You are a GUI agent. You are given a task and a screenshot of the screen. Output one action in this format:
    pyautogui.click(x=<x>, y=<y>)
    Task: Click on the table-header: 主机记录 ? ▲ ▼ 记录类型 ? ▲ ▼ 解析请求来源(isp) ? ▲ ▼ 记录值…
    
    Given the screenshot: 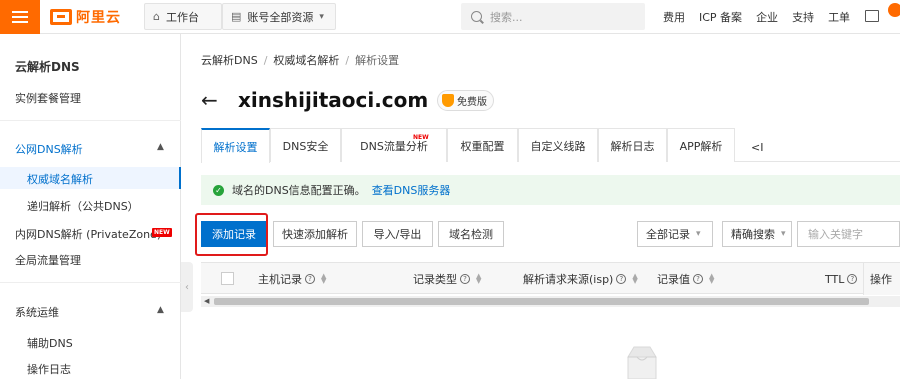 What is the action you would take?
    pyautogui.click(x=550, y=278)
    